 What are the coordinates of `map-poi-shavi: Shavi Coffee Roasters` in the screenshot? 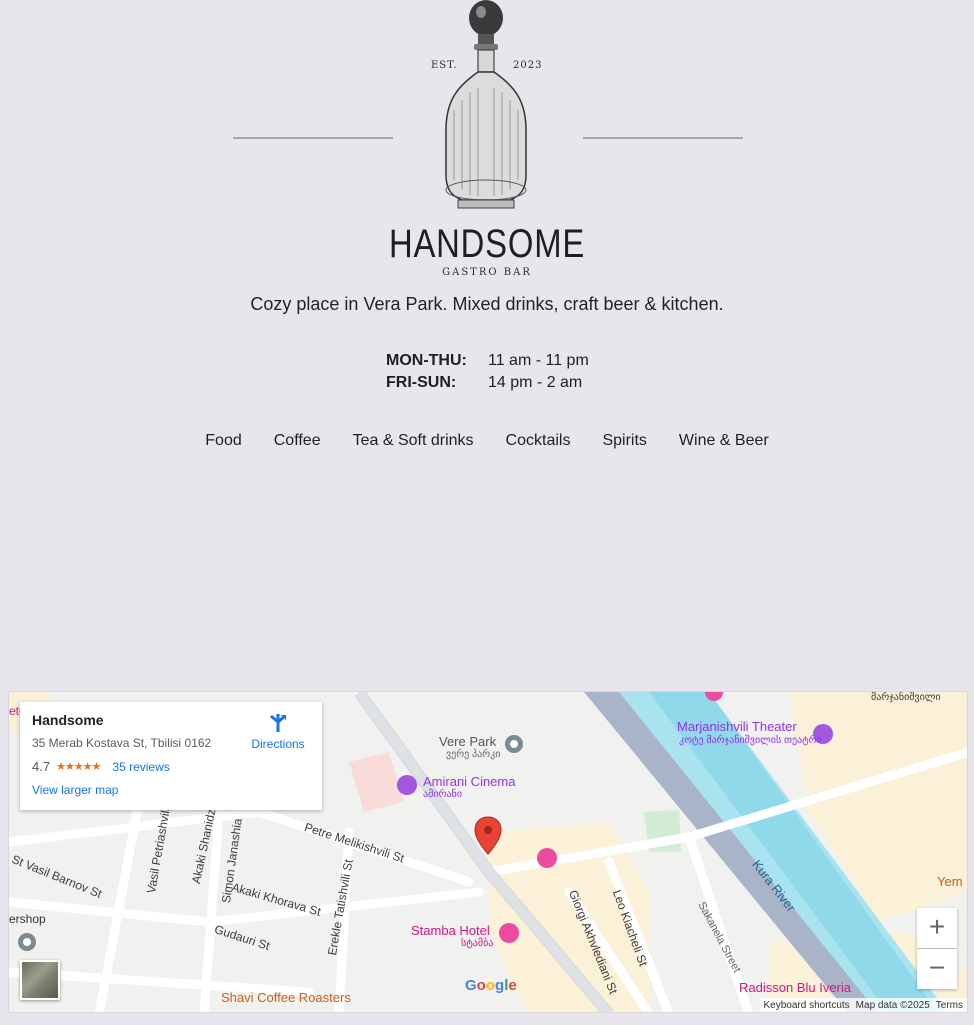 It's located at (286, 997).